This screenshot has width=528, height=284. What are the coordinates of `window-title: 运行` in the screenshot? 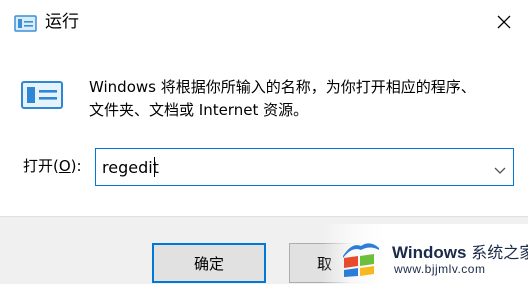 It's located at (62, 22).